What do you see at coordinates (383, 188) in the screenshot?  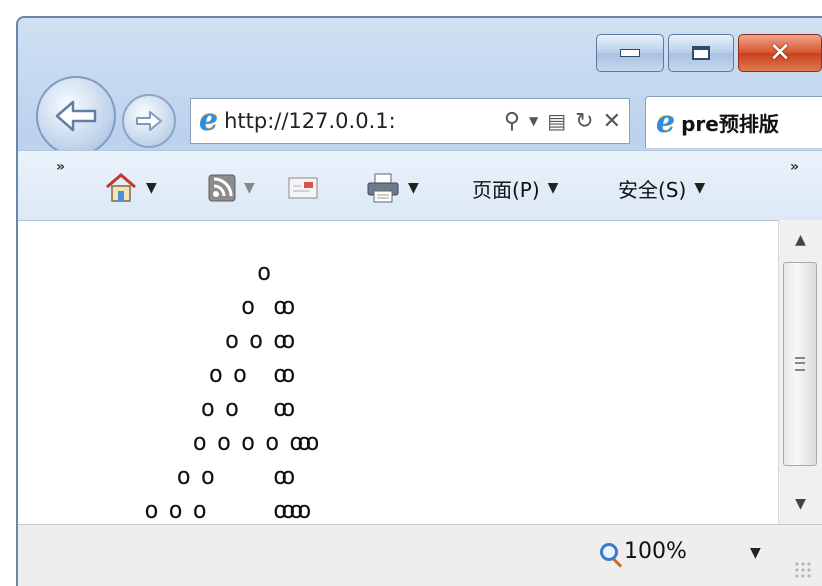 I see `printer-icon` at bounding box center [383, 188].